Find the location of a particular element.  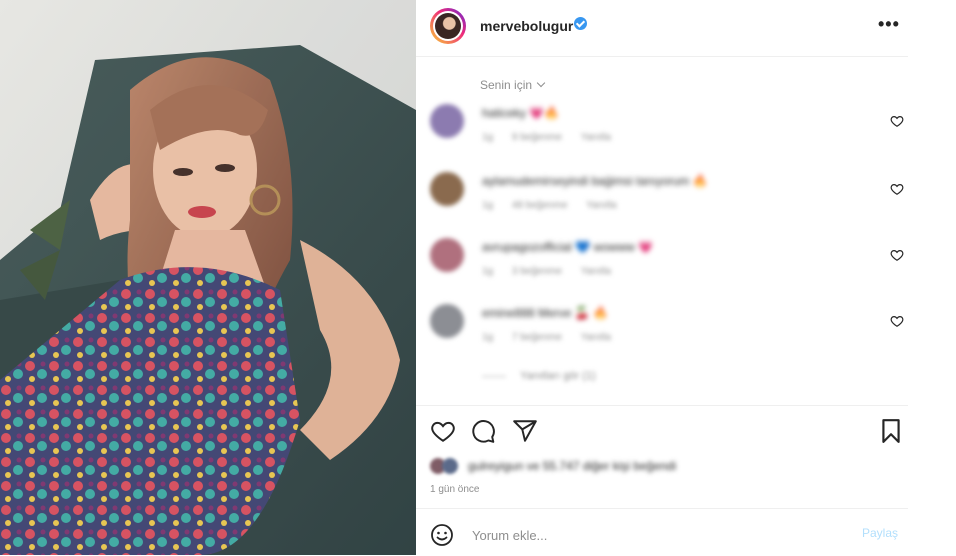

verified-badge-icon is located at coordinates (580, 23).